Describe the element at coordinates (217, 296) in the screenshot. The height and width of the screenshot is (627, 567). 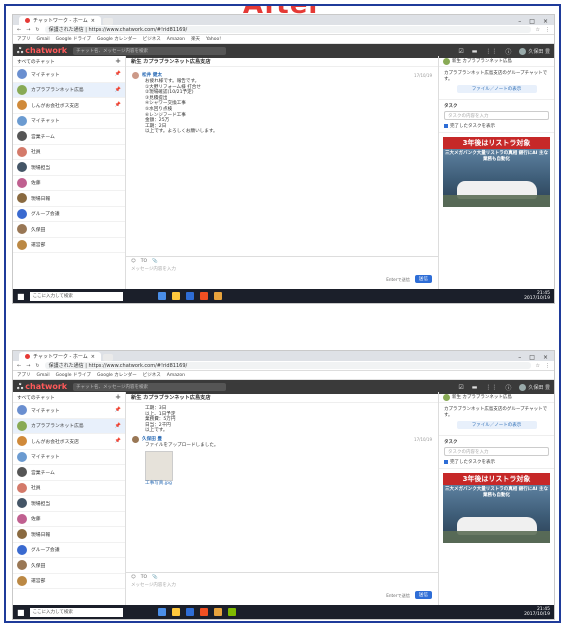
I see `chrome-icon` at that location.